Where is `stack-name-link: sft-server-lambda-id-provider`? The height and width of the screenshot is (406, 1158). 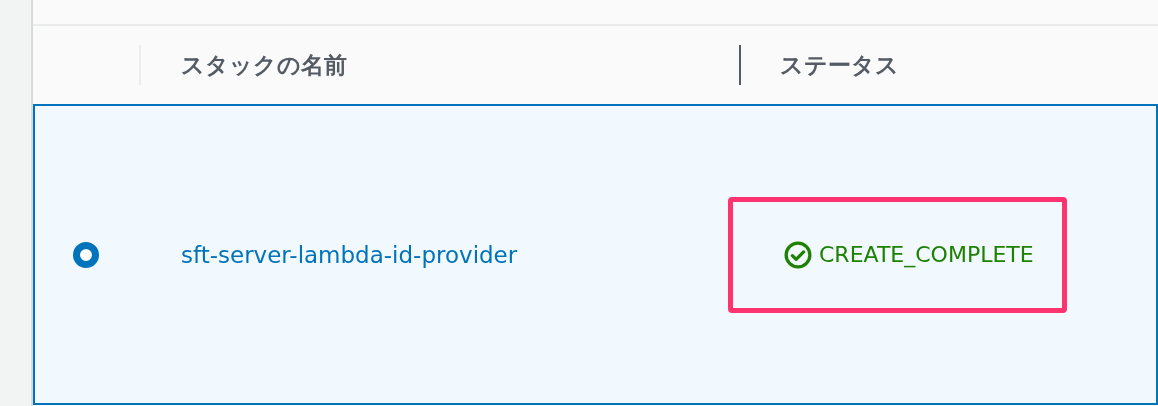 stack-name-link: sft-server-lambda-id-provider is located at coordinates (349, 254).